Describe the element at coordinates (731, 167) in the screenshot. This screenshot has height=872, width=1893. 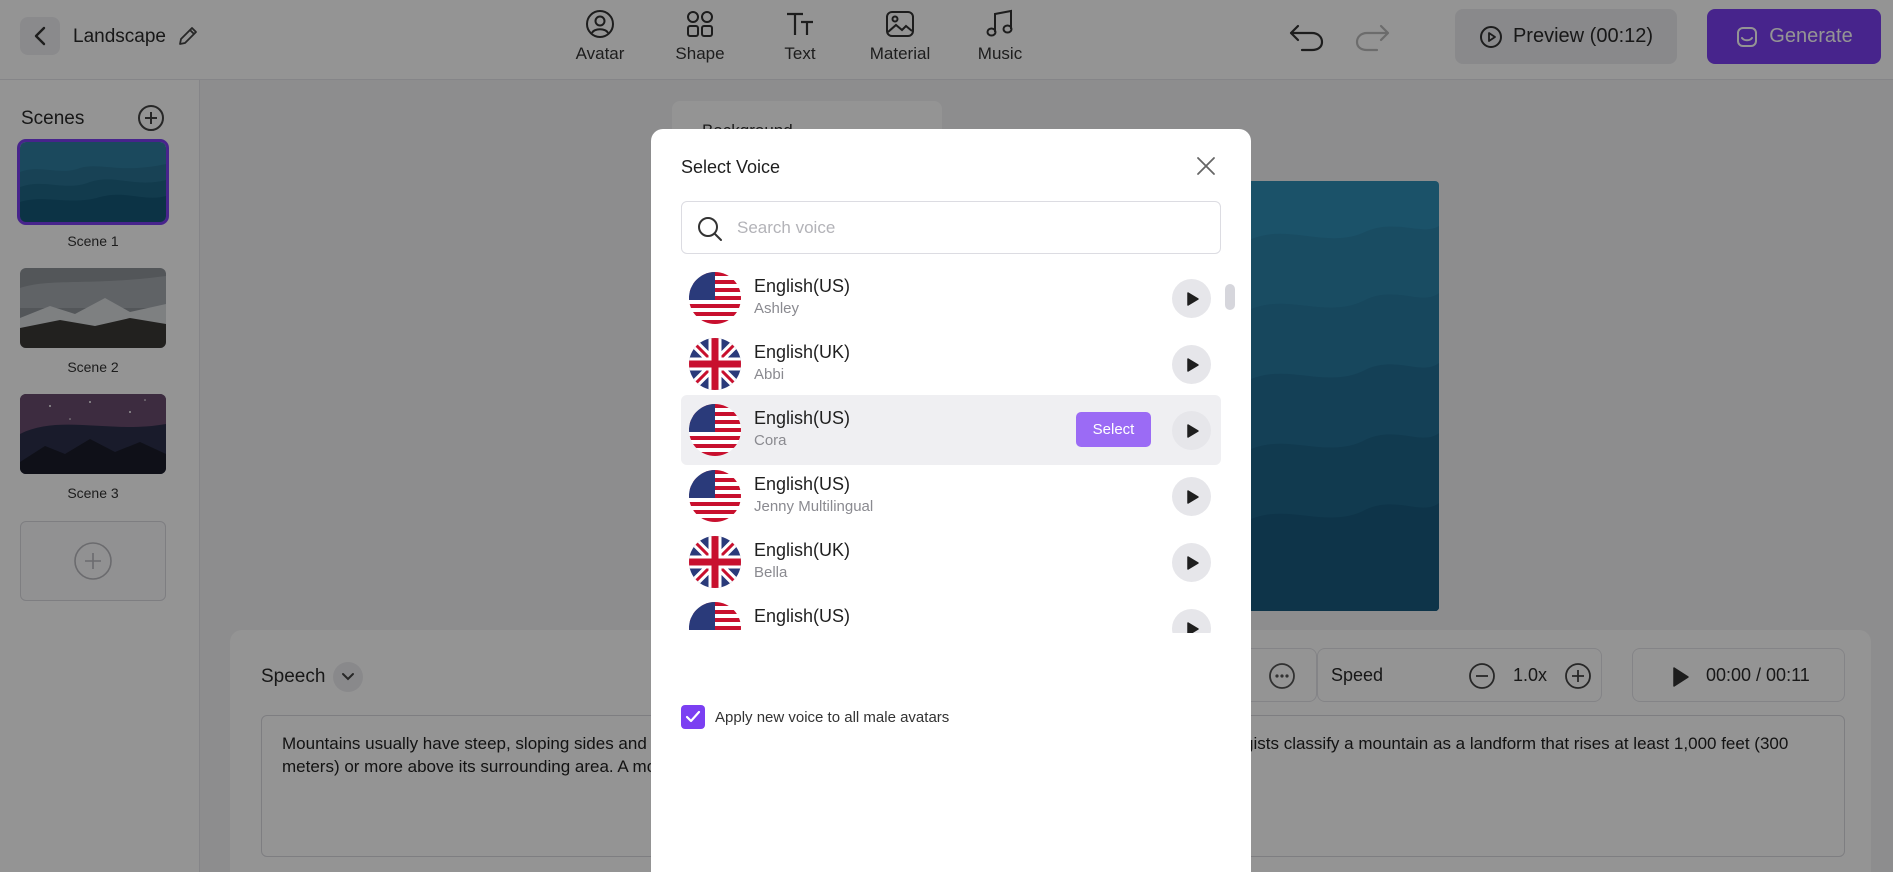
I see `modal-title: Select Voice` at that location.